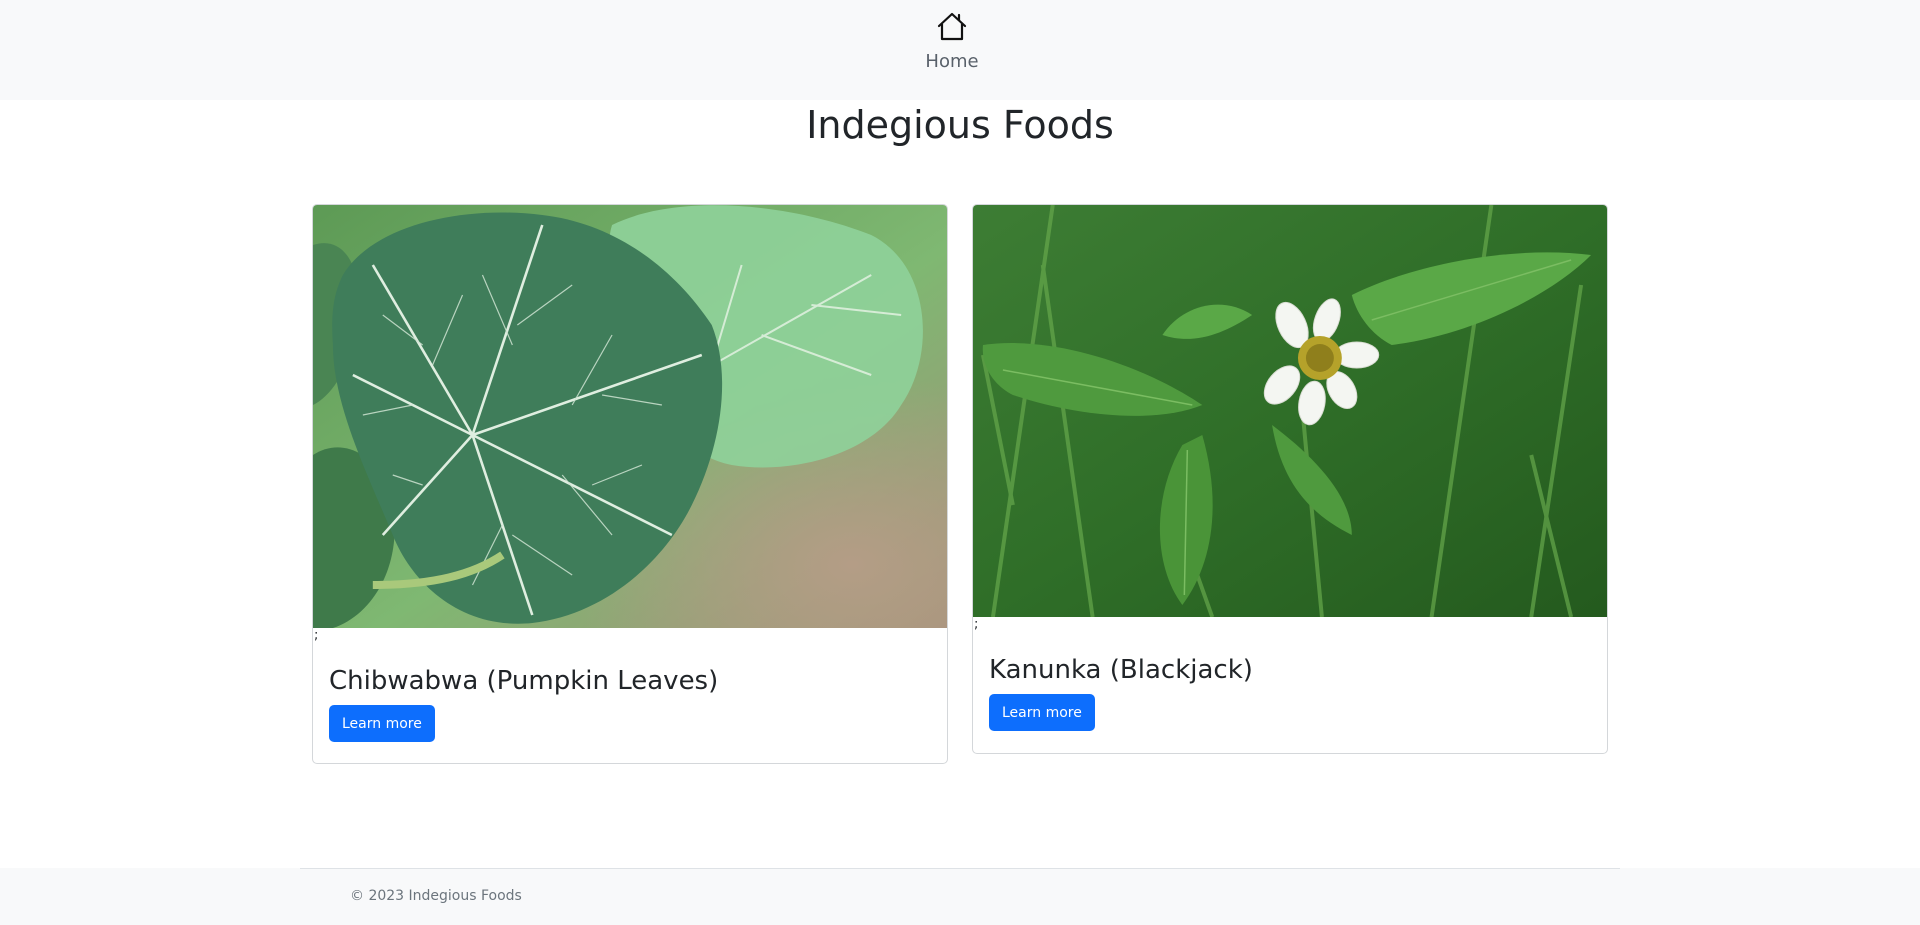 Image resolution: width=1920 pixels, height=925 pixels. Describe the element at coordinates (952, 61) in the screenshot. I see `nav-home-label: Home` at that location.